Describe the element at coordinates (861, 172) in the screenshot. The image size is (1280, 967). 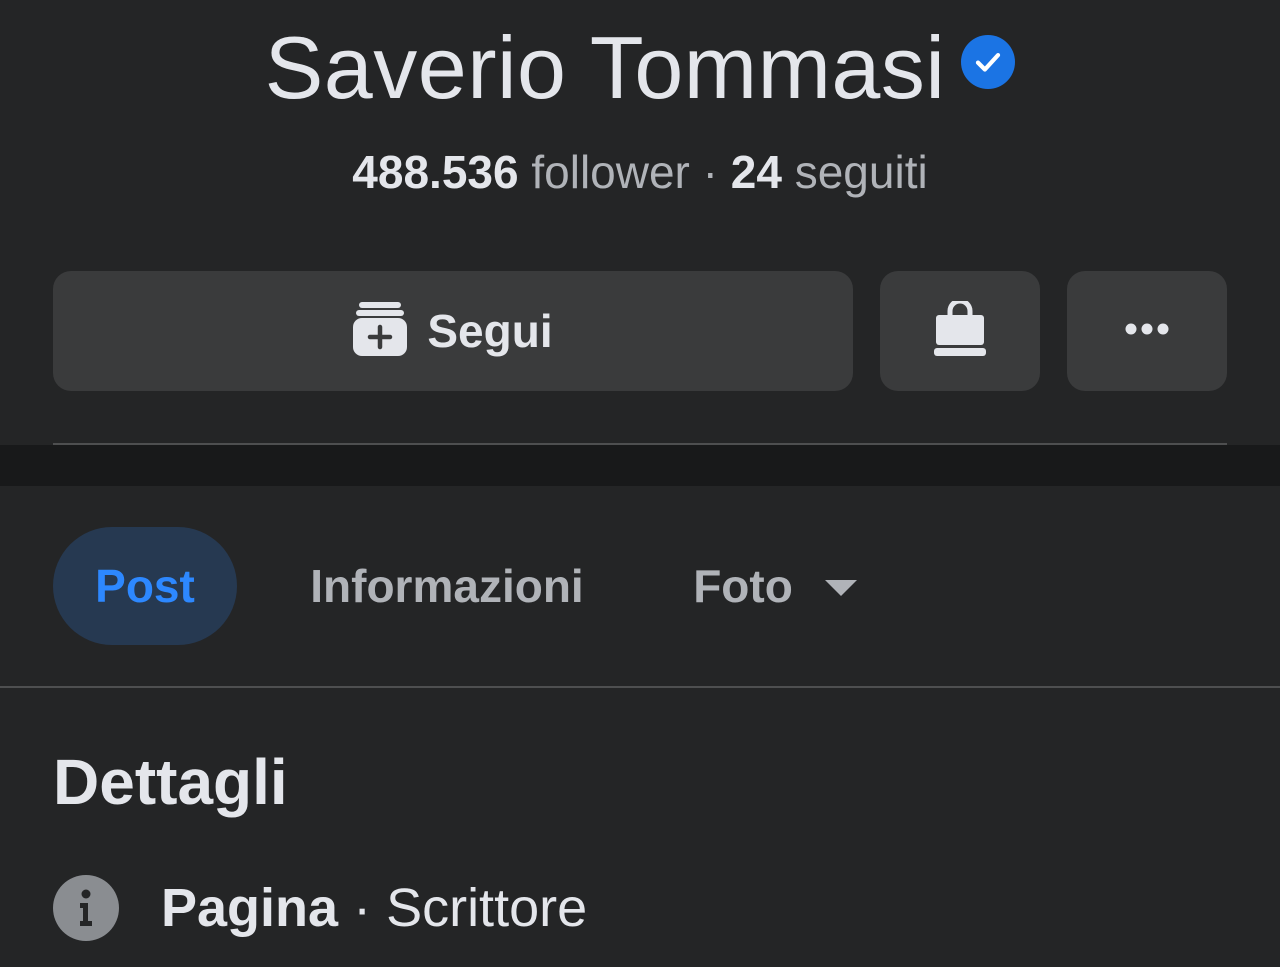
I see `following-label: seguiti` at that location.